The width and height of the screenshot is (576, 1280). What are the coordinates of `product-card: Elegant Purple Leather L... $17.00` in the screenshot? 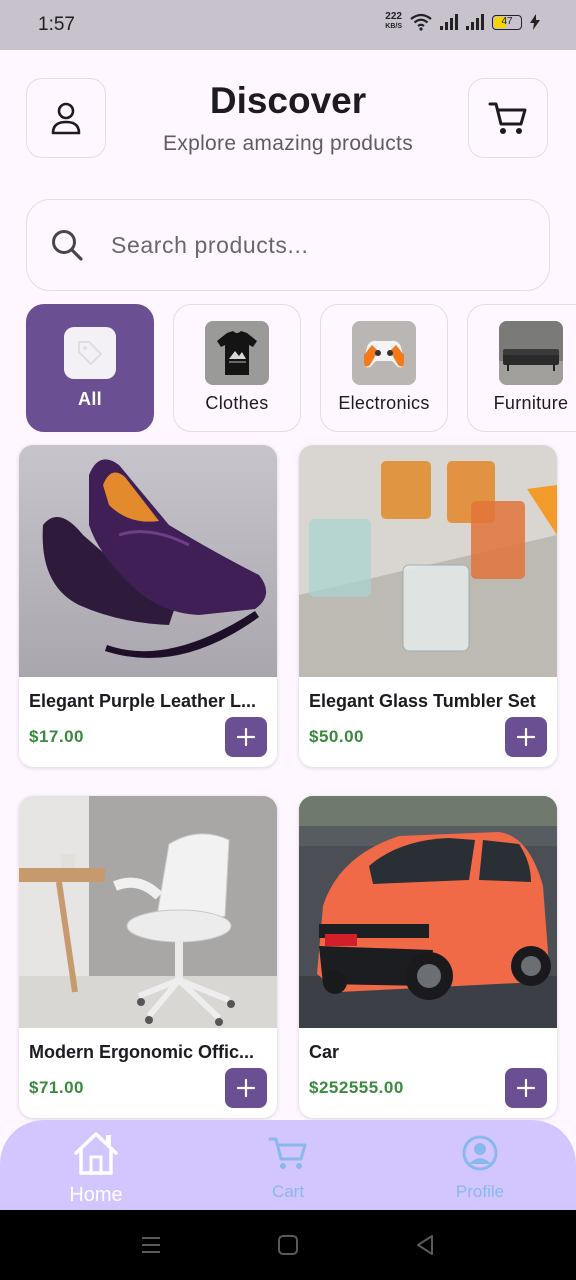 It's located at (148, 606).